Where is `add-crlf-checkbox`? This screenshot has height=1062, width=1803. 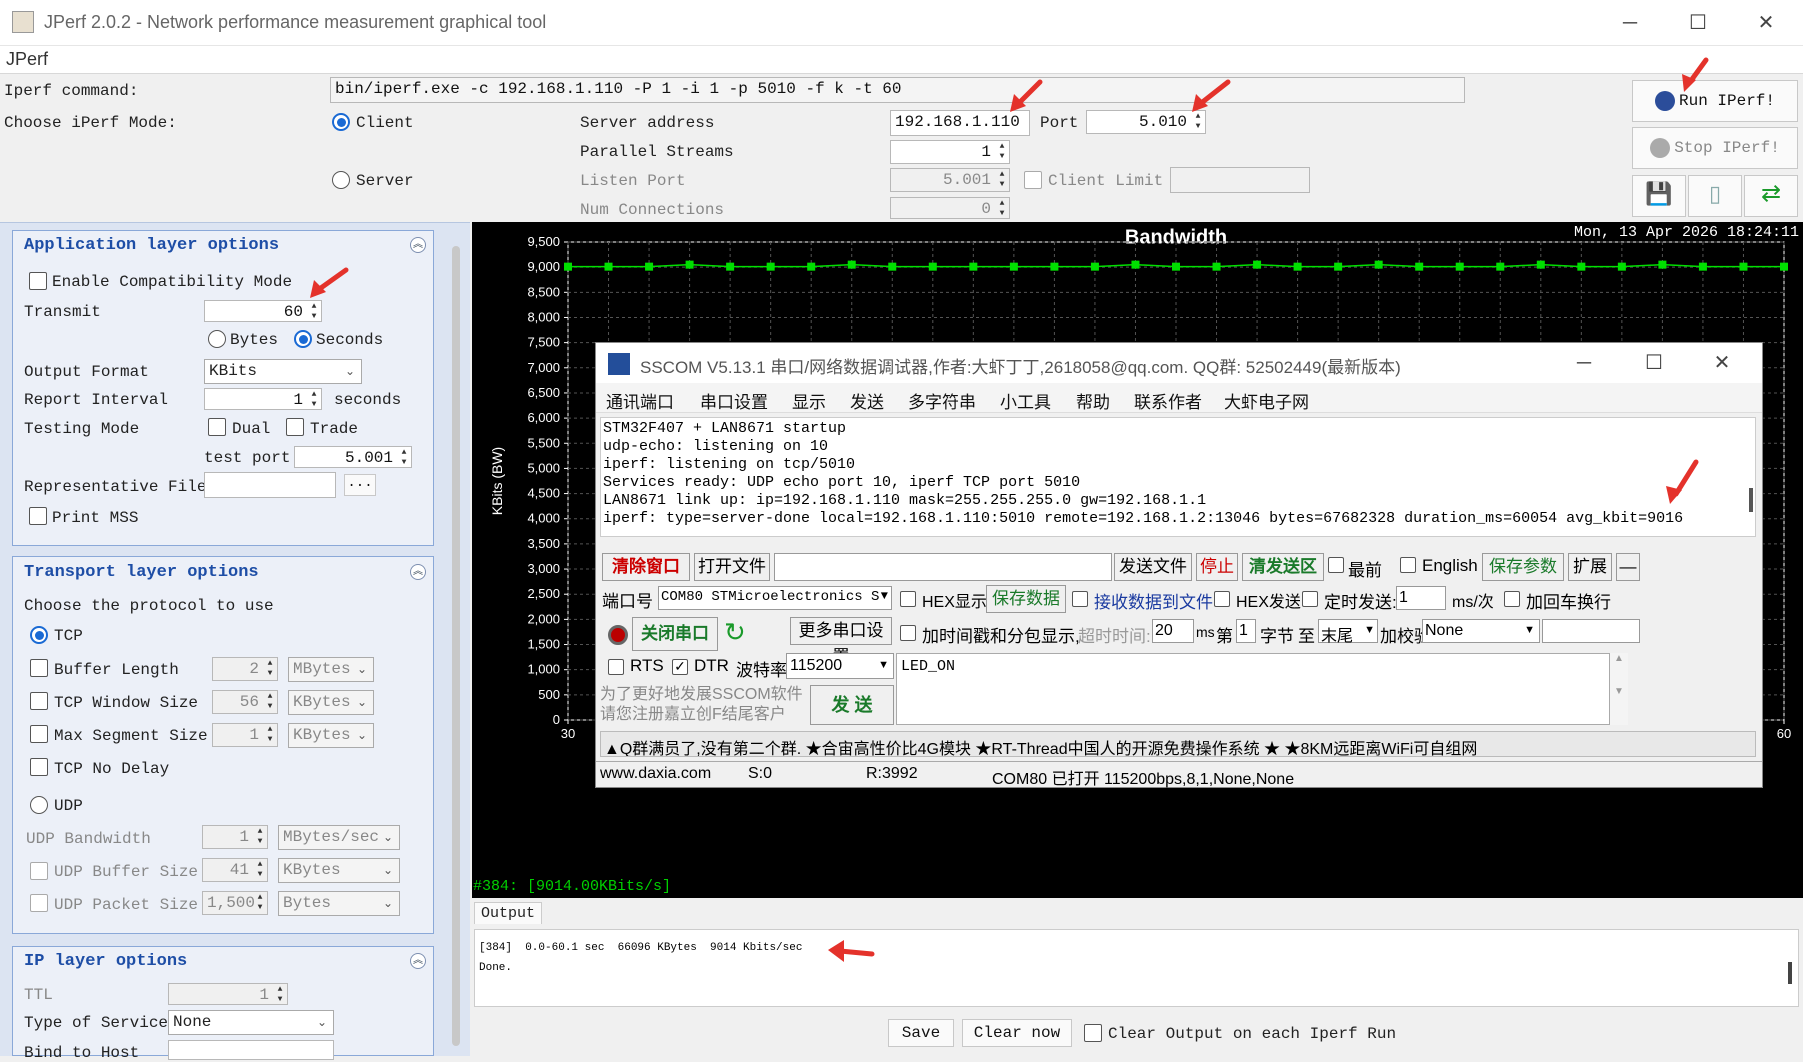 add-crlf-checkbox is located at coordinates (1512, 599).